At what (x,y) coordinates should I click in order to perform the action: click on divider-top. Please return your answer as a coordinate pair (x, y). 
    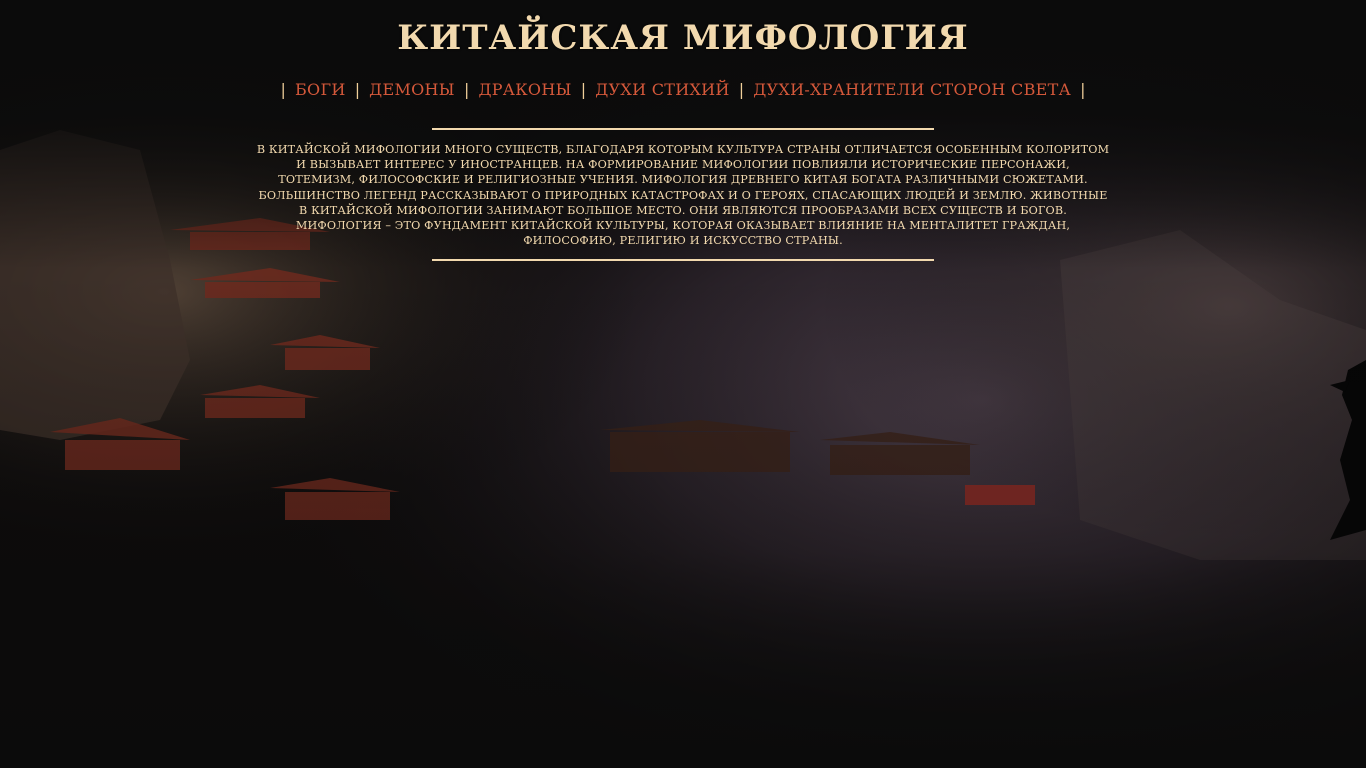
    Looking at the image, I should click on (683, 129).